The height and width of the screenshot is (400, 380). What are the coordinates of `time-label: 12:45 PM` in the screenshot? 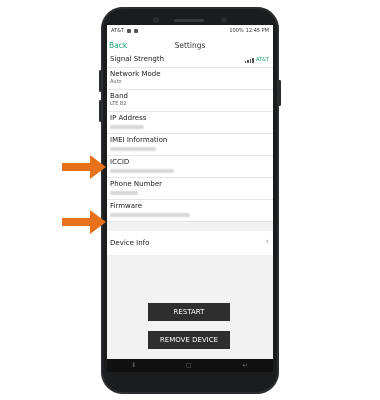 It's located at (257, 30).